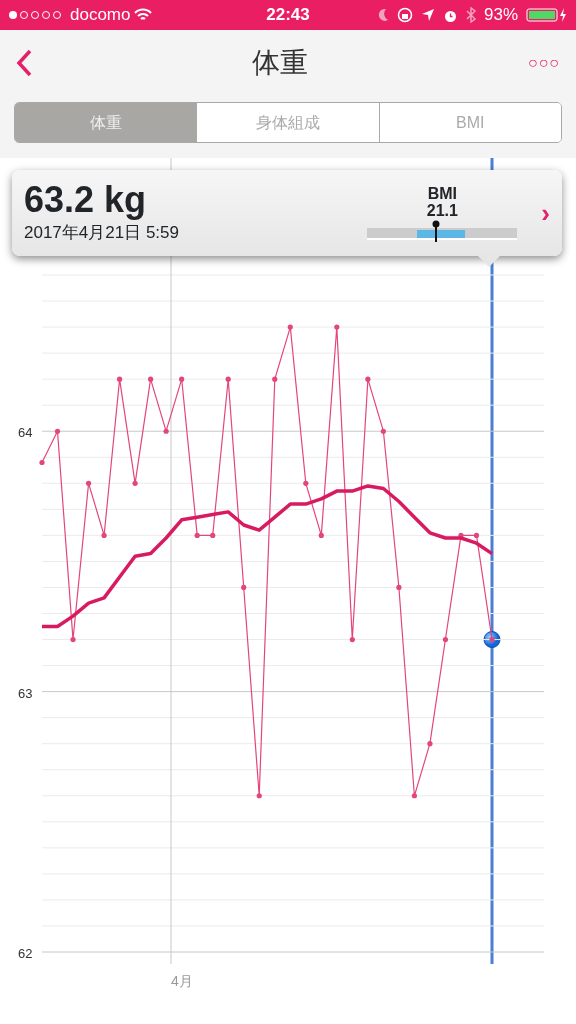  What do you see at coordinates (287, 122) in the screenshot?
I see `segment-tab: 身体組成` at bounding box center [287, 122].